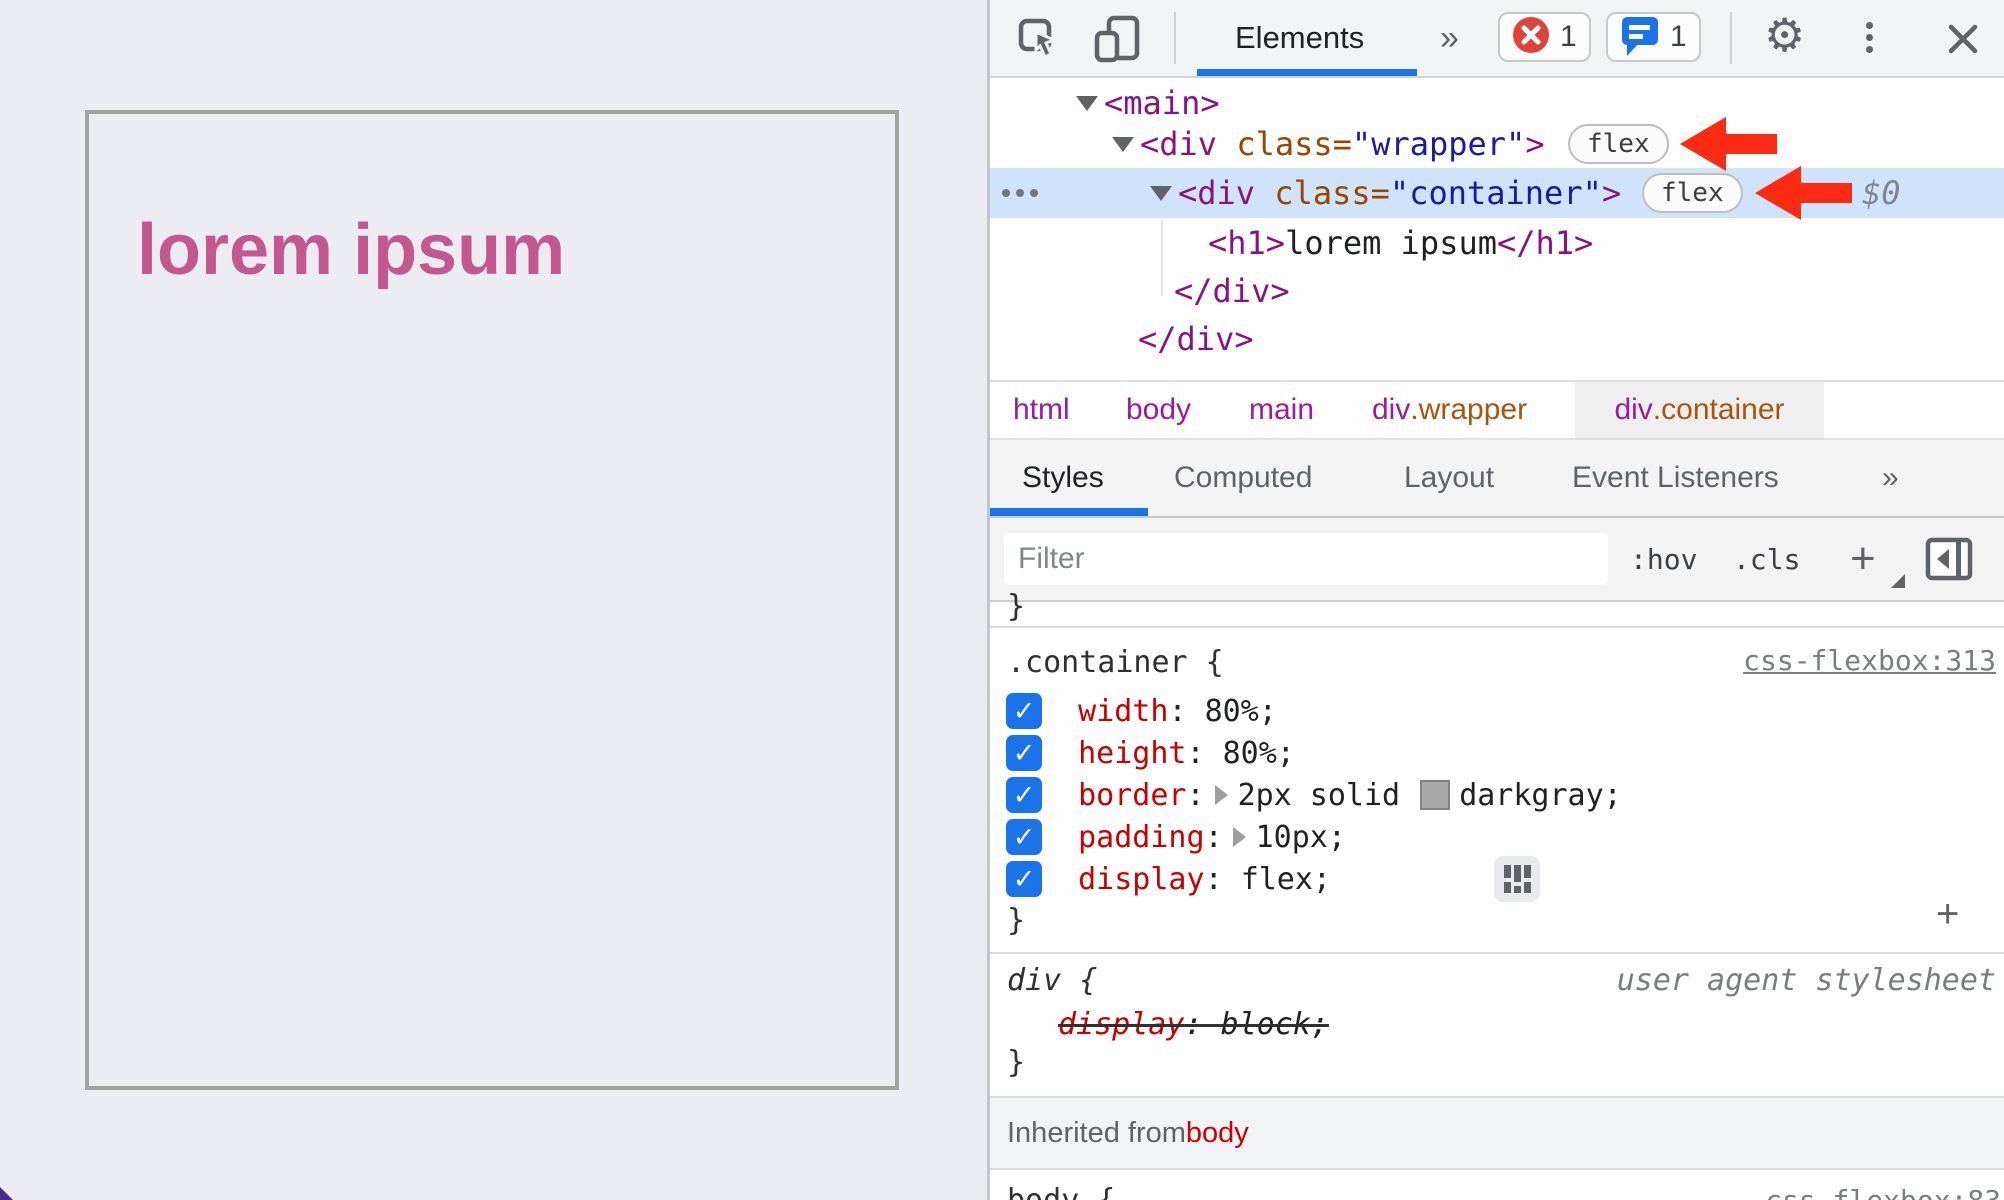  What do you see at coordinates (1319, 795) in the screenshot?
I see `property-value: 2px solid` at bounding box center [1319, 795].